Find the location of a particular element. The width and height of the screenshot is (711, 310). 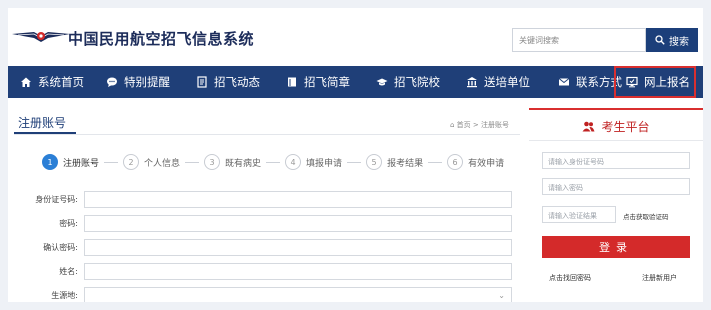

step-5: 5 报考结果 is located at coordinates (394, 162).